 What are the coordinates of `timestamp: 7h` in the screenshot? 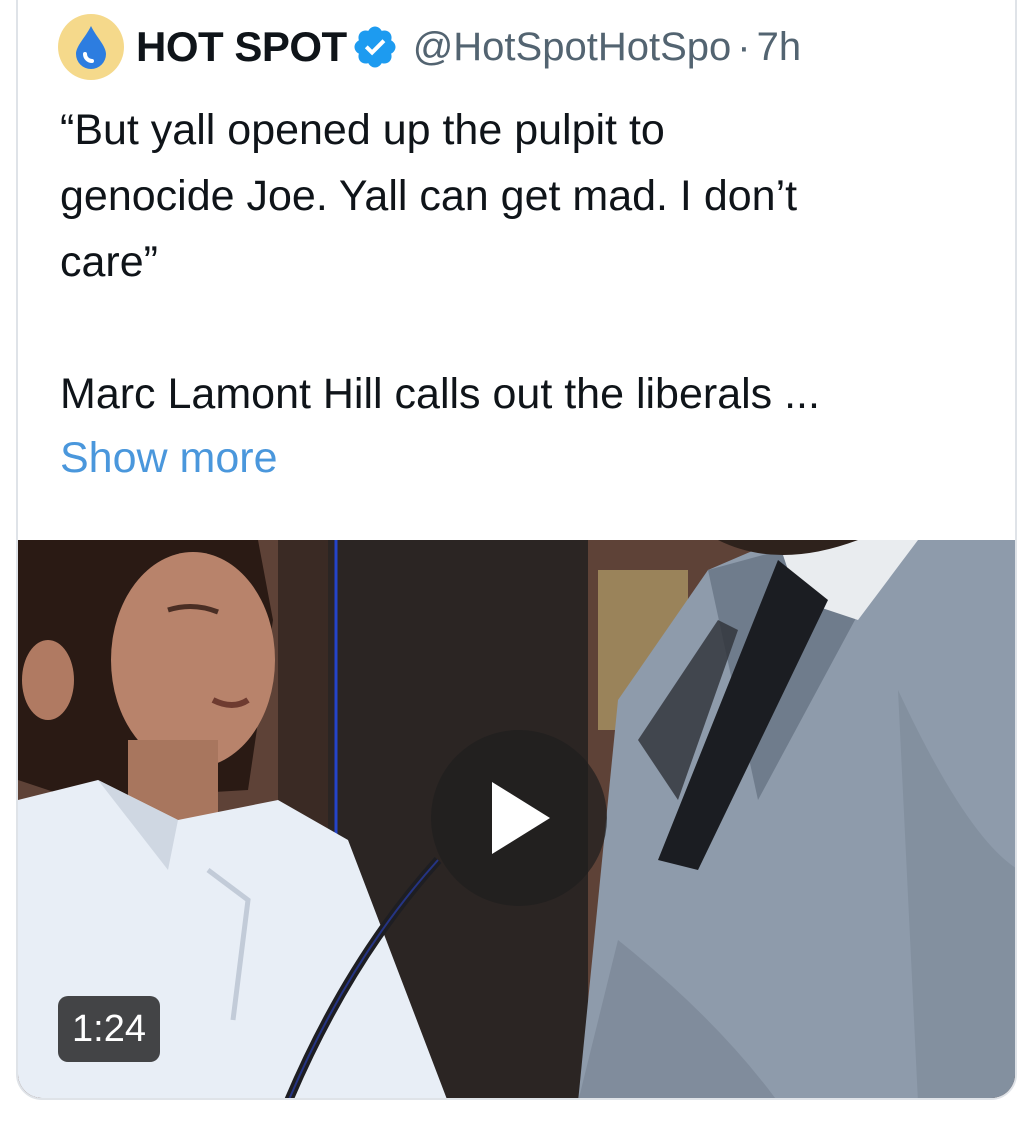 It's located at (779, 47).